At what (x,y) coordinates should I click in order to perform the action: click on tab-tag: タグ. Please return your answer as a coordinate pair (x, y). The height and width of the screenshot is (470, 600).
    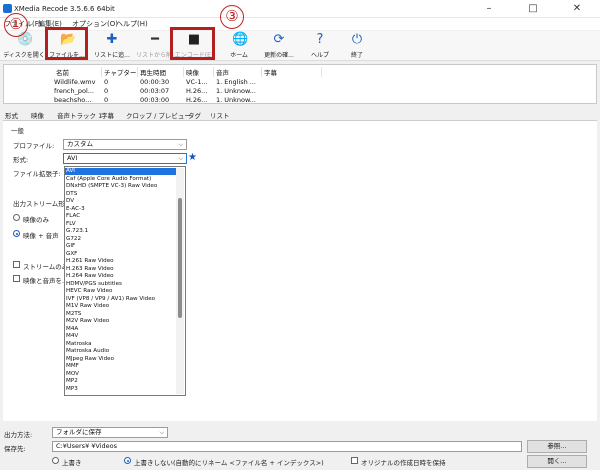
    Looking at the image, I should click on (194, 115).